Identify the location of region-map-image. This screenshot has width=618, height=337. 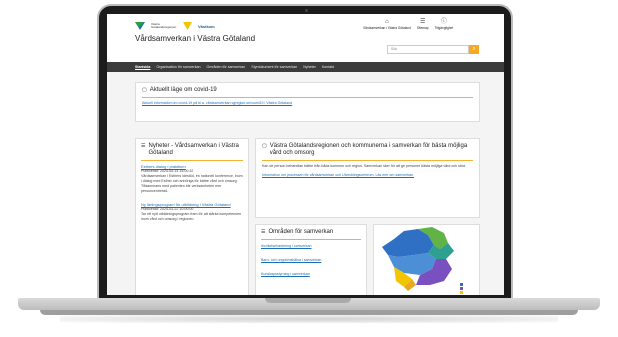
(422, 260).